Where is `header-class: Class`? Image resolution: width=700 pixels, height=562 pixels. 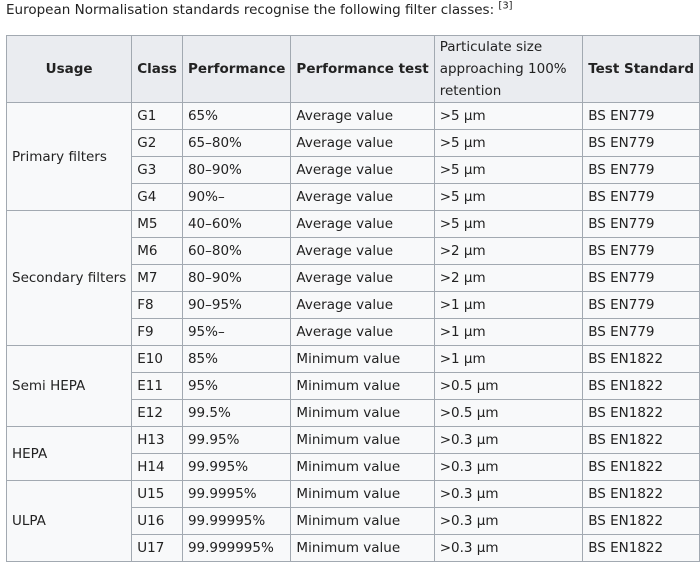
header-class: Class is located at coordinates (157, 69).